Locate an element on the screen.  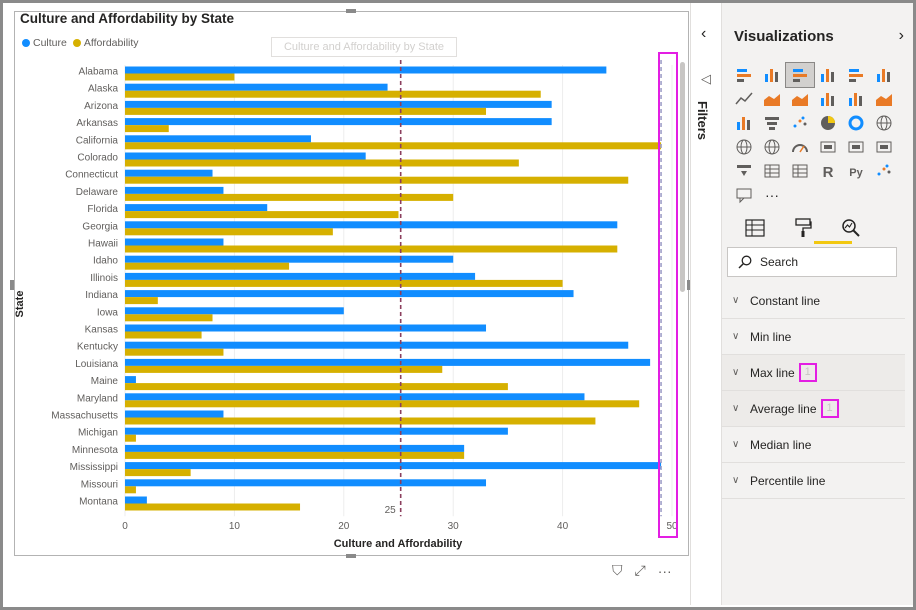
stacked-bar-chart-icon is located at coordinates (744, 75).